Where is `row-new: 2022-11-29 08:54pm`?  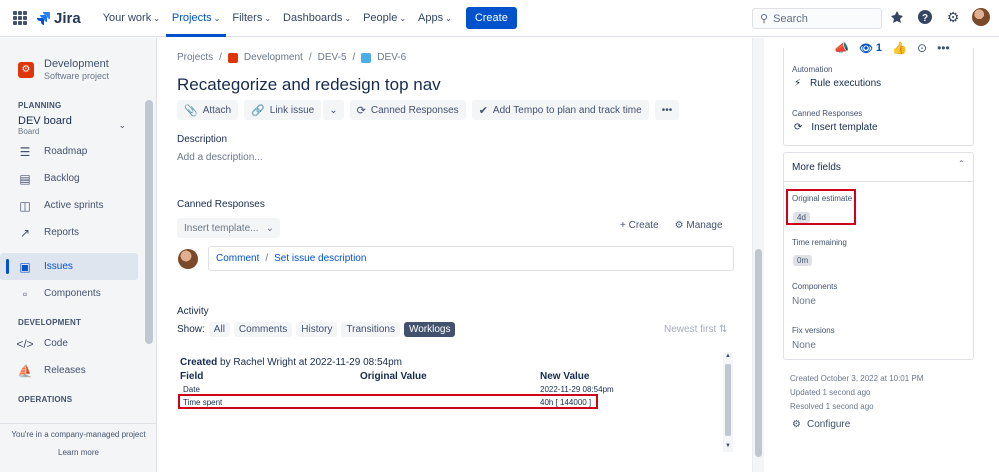 row-new: 2022-11-29 08:54pm is located at coordinates (577, 389).